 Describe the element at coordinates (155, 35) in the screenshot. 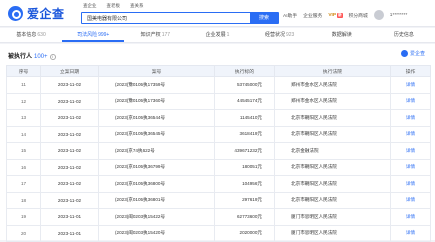

I see `tab-ip: 知识产权177` at that location.